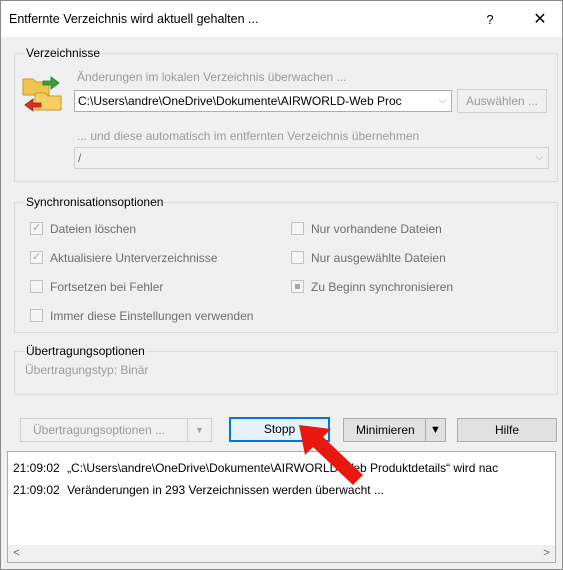  I want to click on sync-at-start-checkbox: Zu Beginn synchronisieren, so click(406, 288).